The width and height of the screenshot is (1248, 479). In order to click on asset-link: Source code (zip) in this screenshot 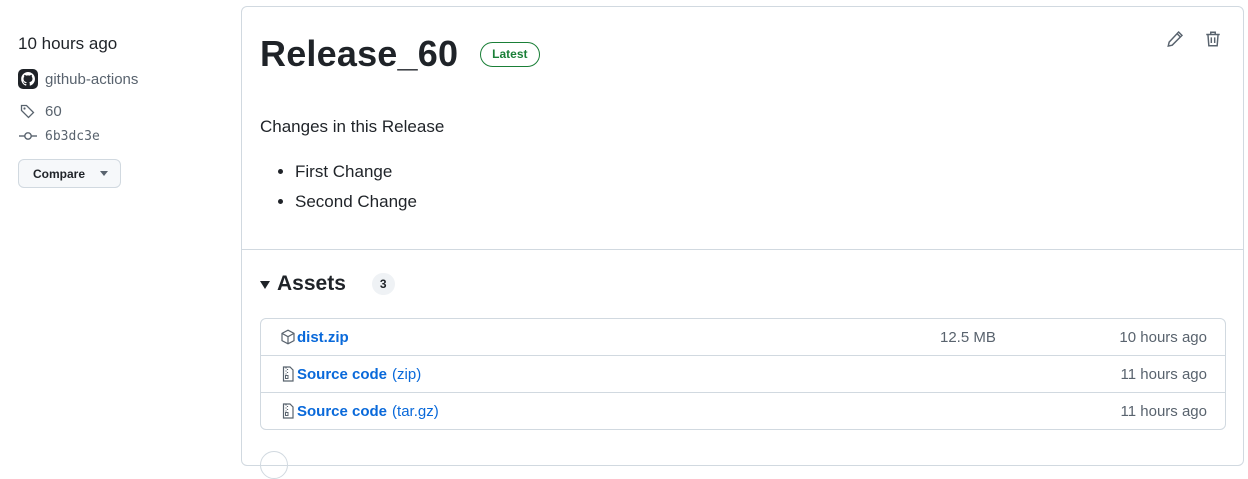, I will do `click(359, 374)`.